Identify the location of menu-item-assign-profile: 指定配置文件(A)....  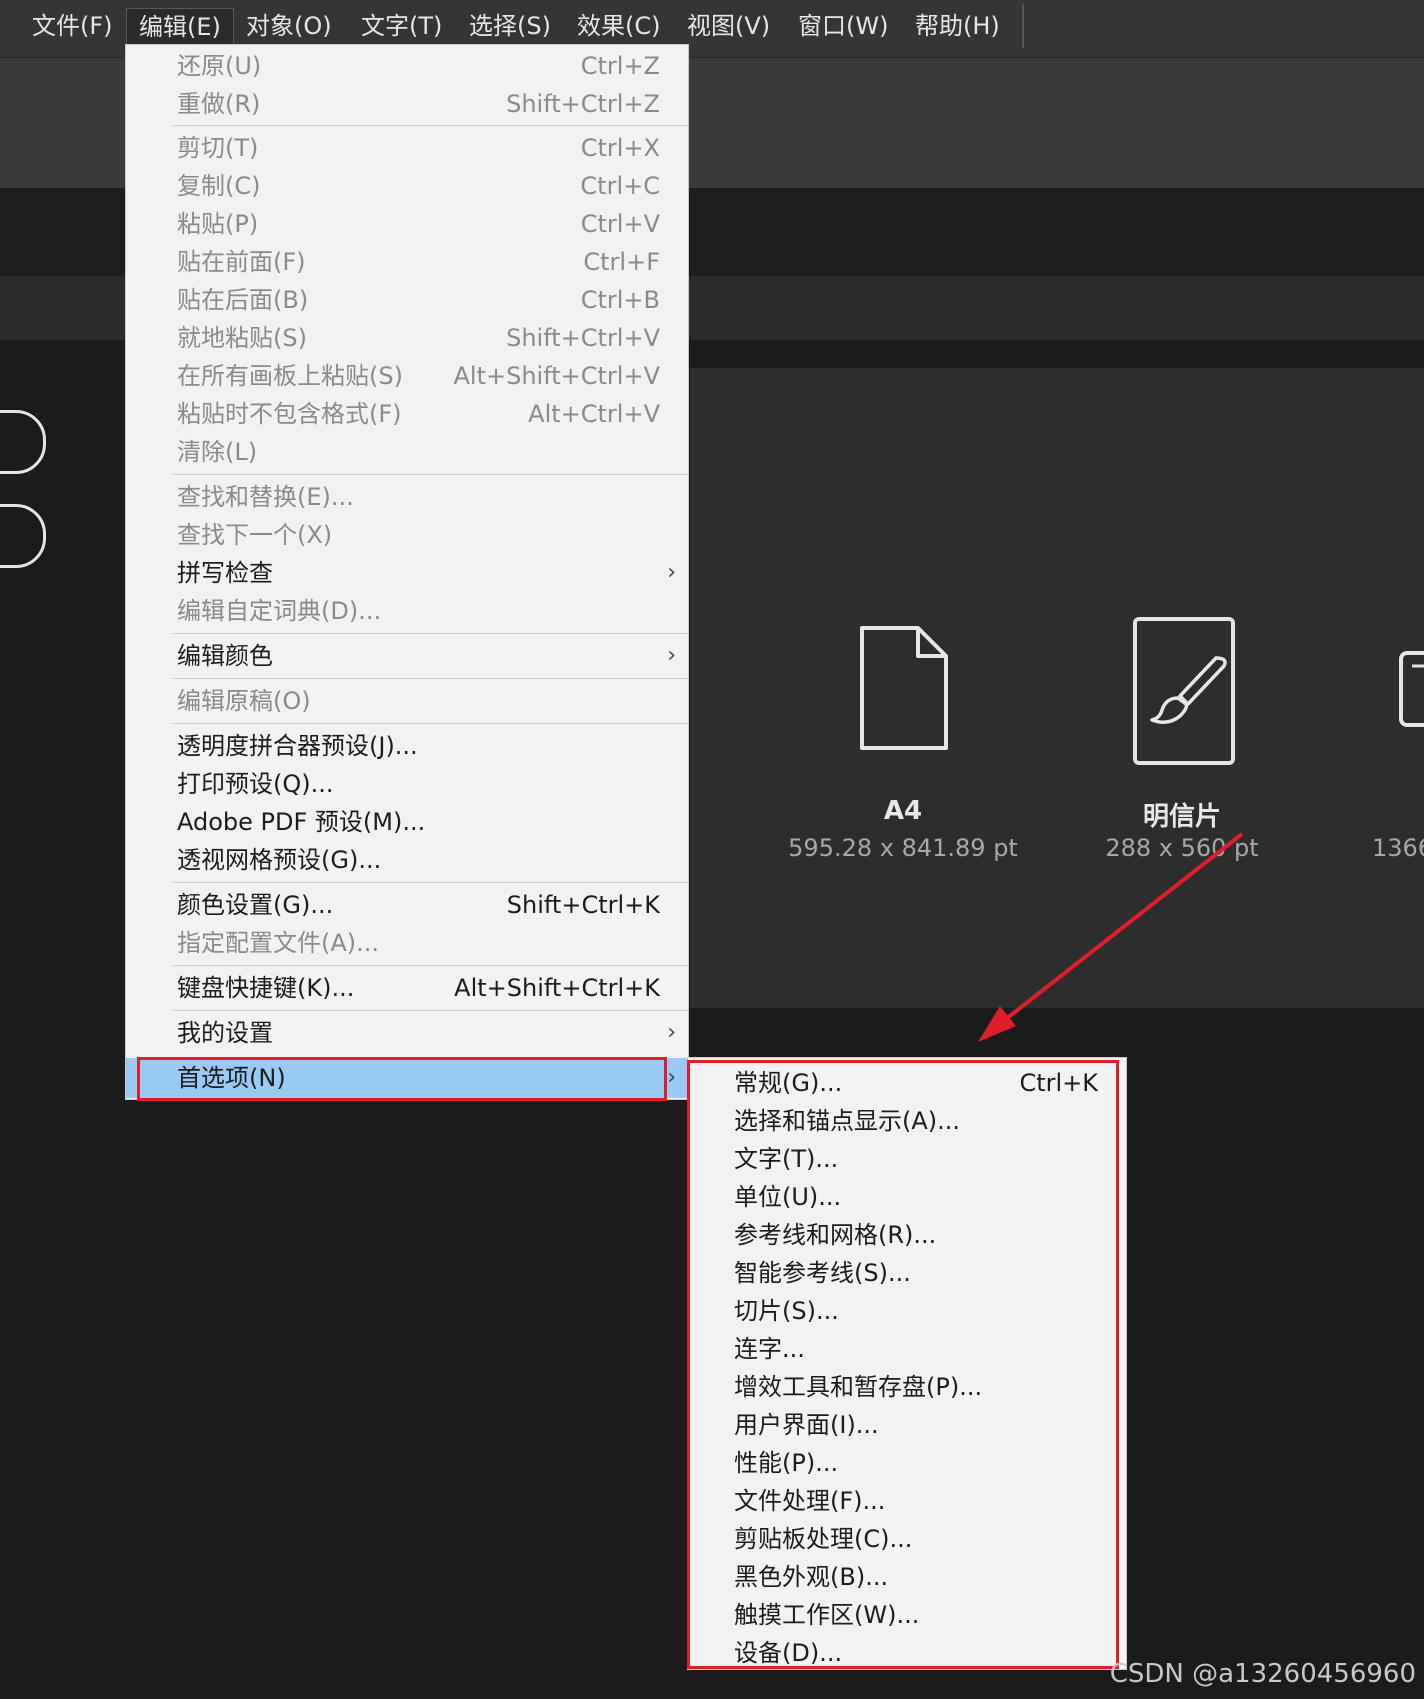
(407, 943).